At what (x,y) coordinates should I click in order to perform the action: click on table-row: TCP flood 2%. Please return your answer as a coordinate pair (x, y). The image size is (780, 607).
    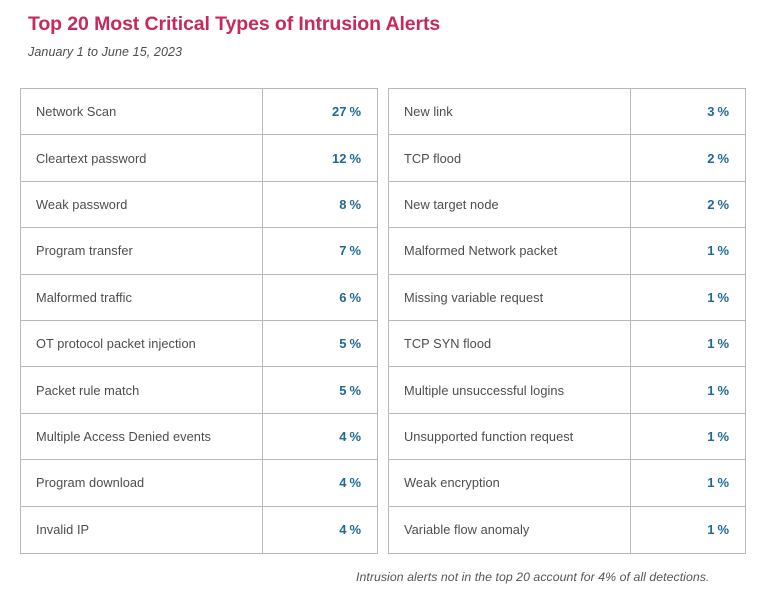
    Looking at the image, I should click on (567, 158).